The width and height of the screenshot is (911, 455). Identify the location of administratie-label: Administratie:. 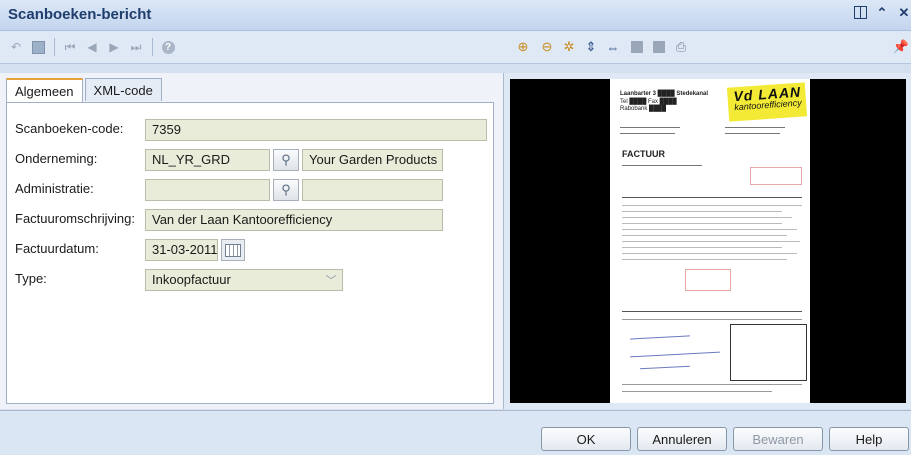
(54, 188).